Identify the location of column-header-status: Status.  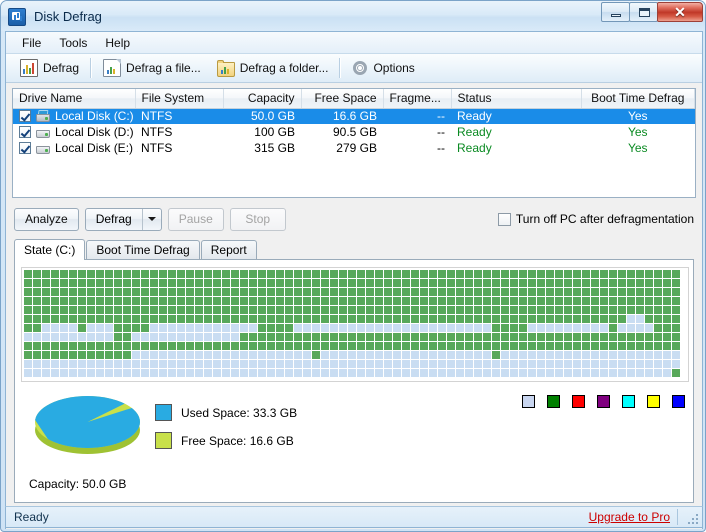
(516, 99).